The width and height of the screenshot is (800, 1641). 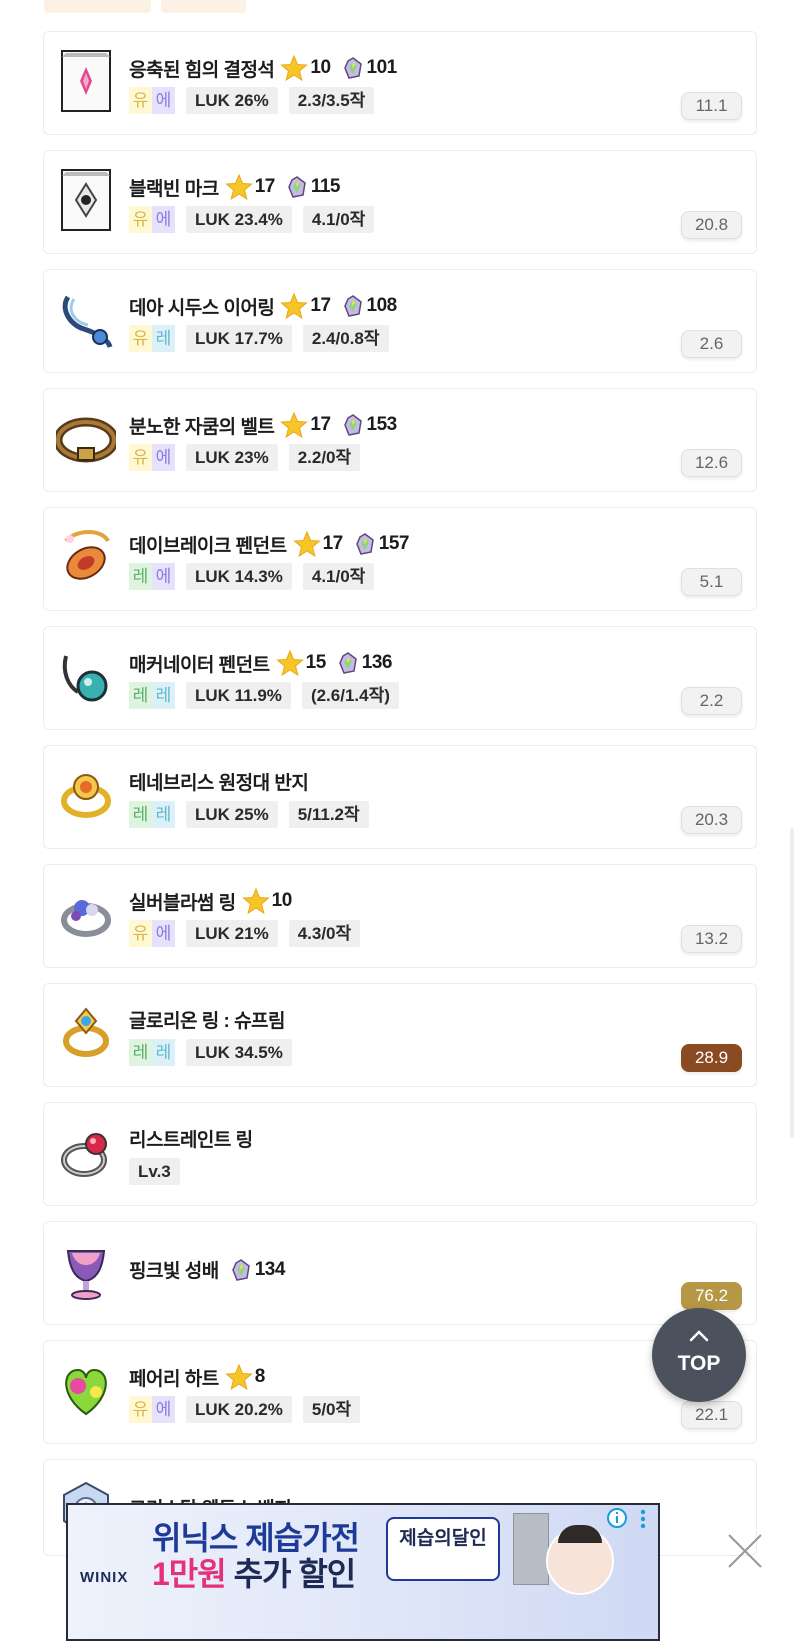 What do you see at coordinates (331, 100) in the screenshot?
I see `stat-chip: 2.3/3.5작` at bounding box center [331, 100].